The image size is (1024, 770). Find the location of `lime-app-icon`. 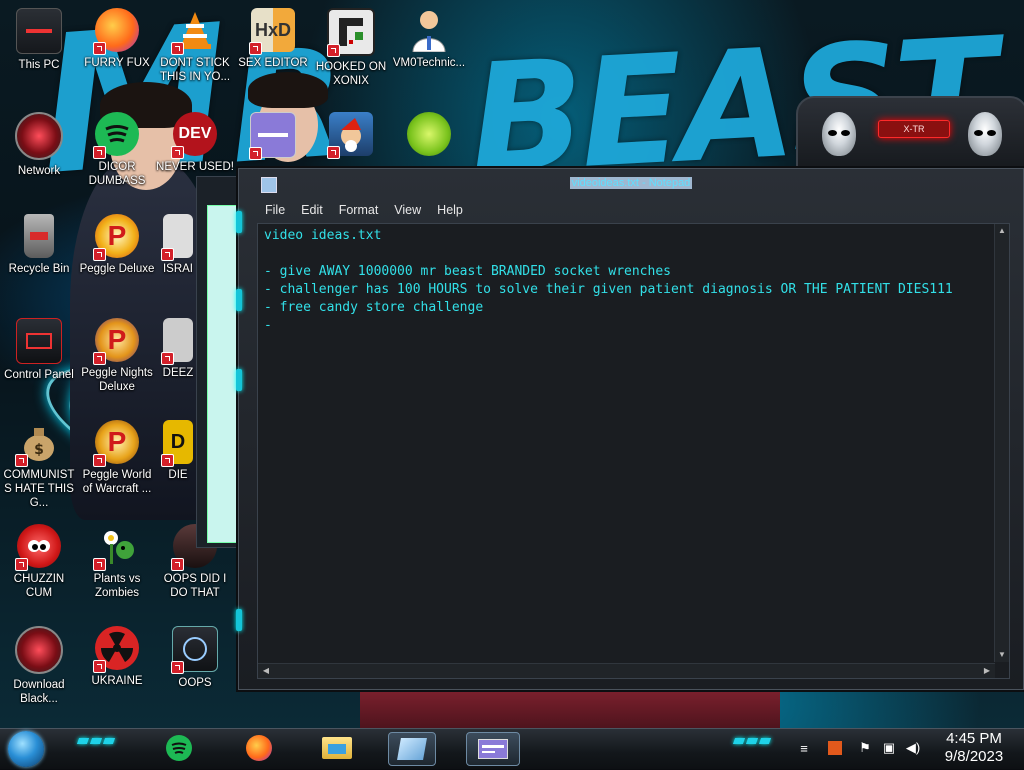

lime-app-icon is located at coordinates (429, 134).